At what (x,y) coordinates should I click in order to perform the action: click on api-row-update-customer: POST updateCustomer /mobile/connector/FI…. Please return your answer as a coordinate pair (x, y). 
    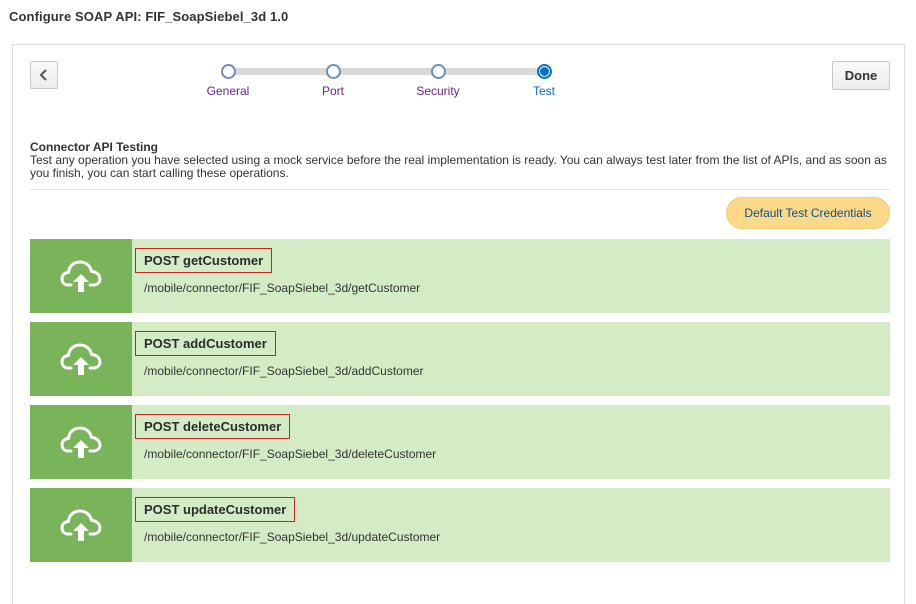
    Looking at the image, I should click on (460, 525).